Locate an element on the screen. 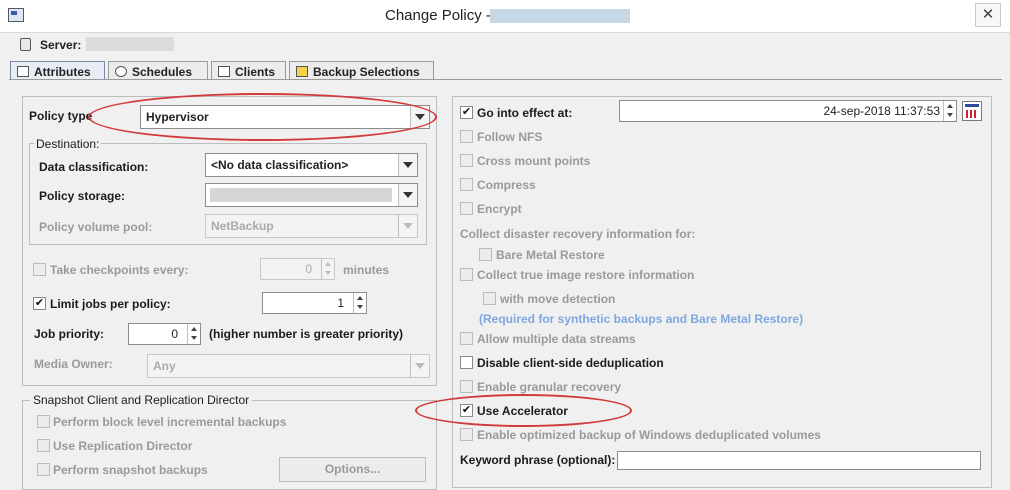  media-owner-value: Any is located at coordinates (164, 366).